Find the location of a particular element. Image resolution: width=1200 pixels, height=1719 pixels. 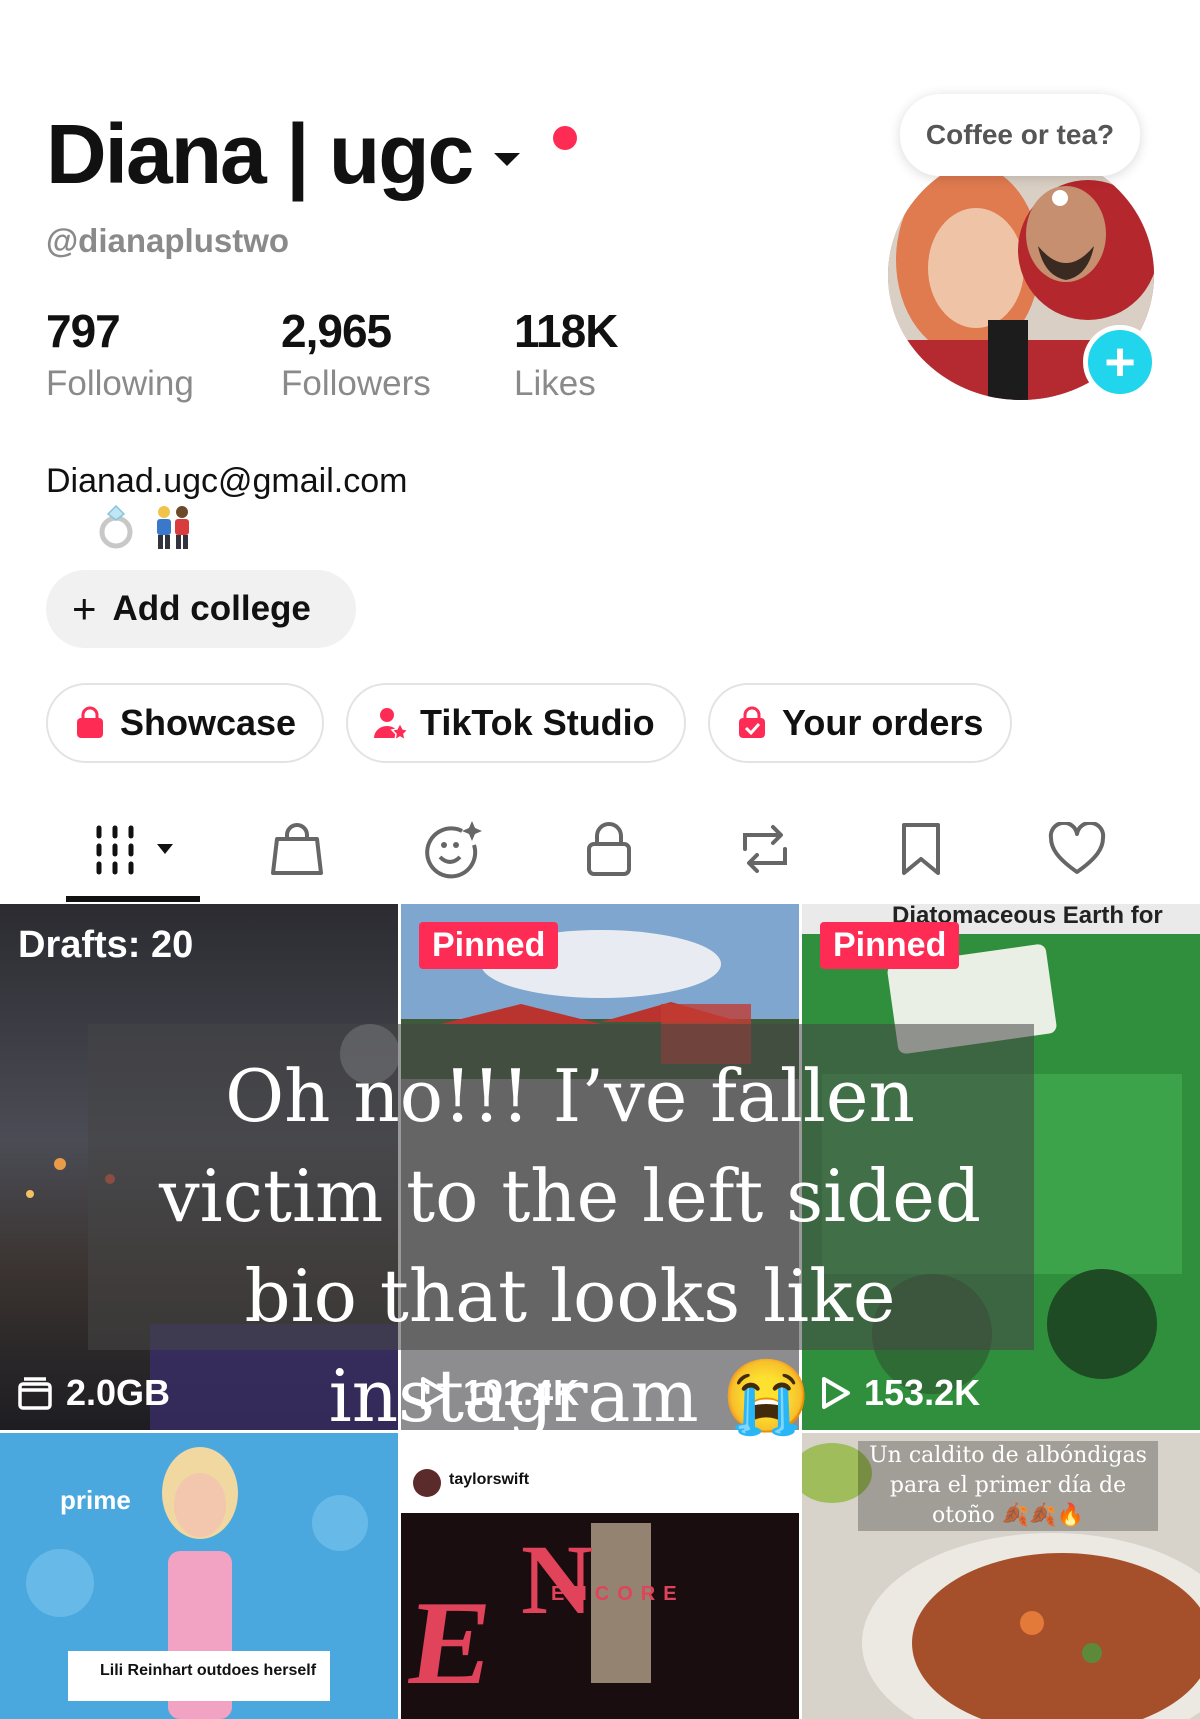

add-story-plus-icon: + is located at coordinates (1120, 362).